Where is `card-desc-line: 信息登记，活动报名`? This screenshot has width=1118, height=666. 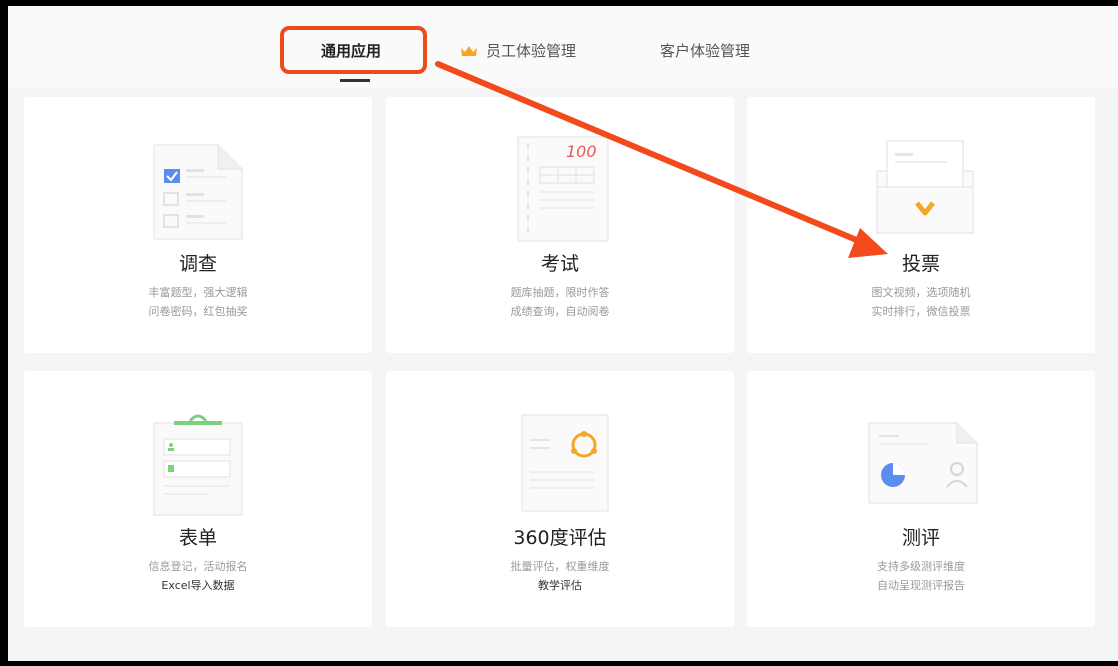 card-desc-line: 信息登记，活动报名 is located at coordinates (198, 566).